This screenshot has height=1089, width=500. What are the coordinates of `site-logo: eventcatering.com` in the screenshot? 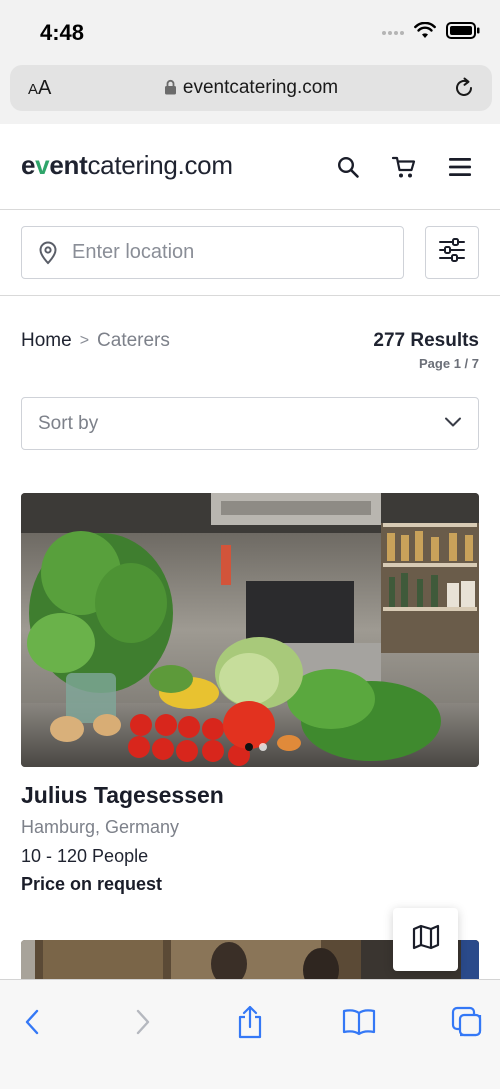 It's located at (127, 165).